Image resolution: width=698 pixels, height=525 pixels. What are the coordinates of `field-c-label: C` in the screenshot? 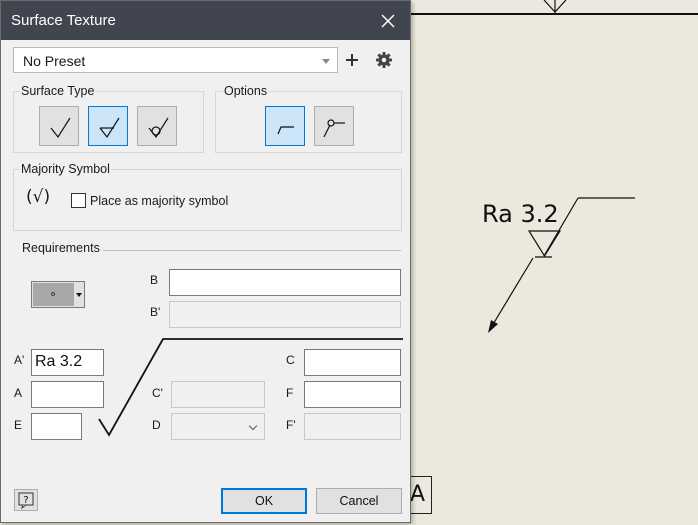 It's located at (290, 360).